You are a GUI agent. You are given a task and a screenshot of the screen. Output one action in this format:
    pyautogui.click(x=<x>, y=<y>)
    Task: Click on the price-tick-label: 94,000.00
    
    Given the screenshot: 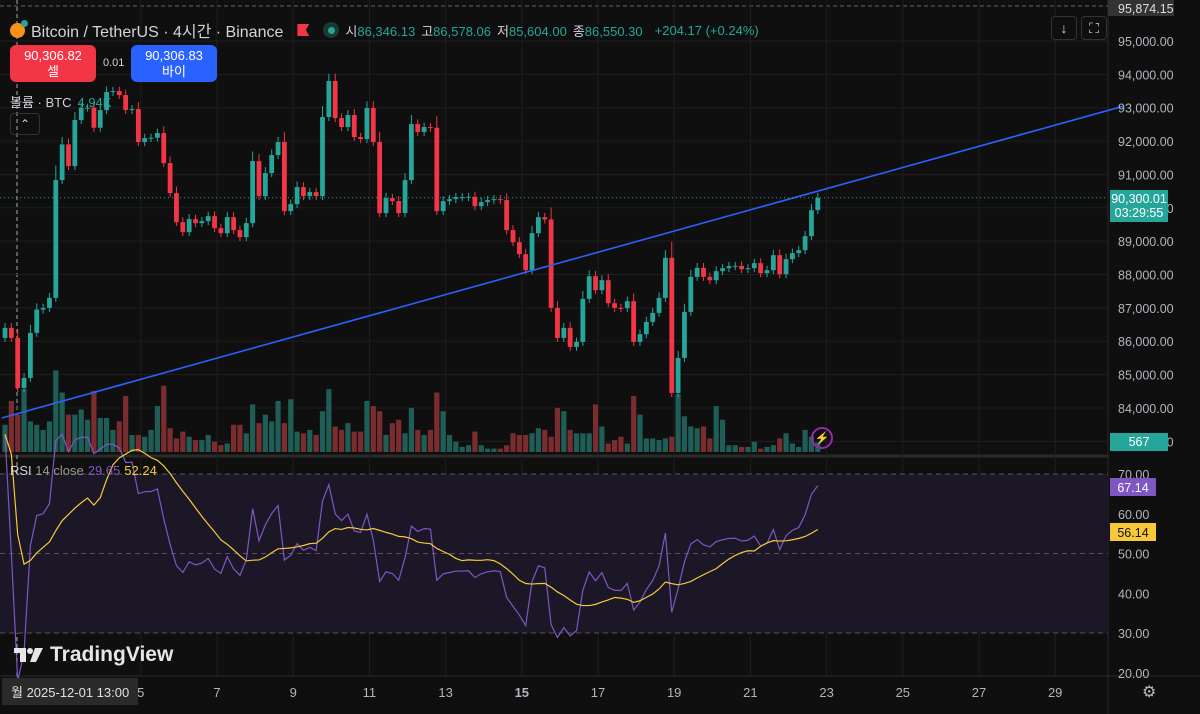 What is the action you would take?
    pyautogui.click(x=1146, y=75)
    